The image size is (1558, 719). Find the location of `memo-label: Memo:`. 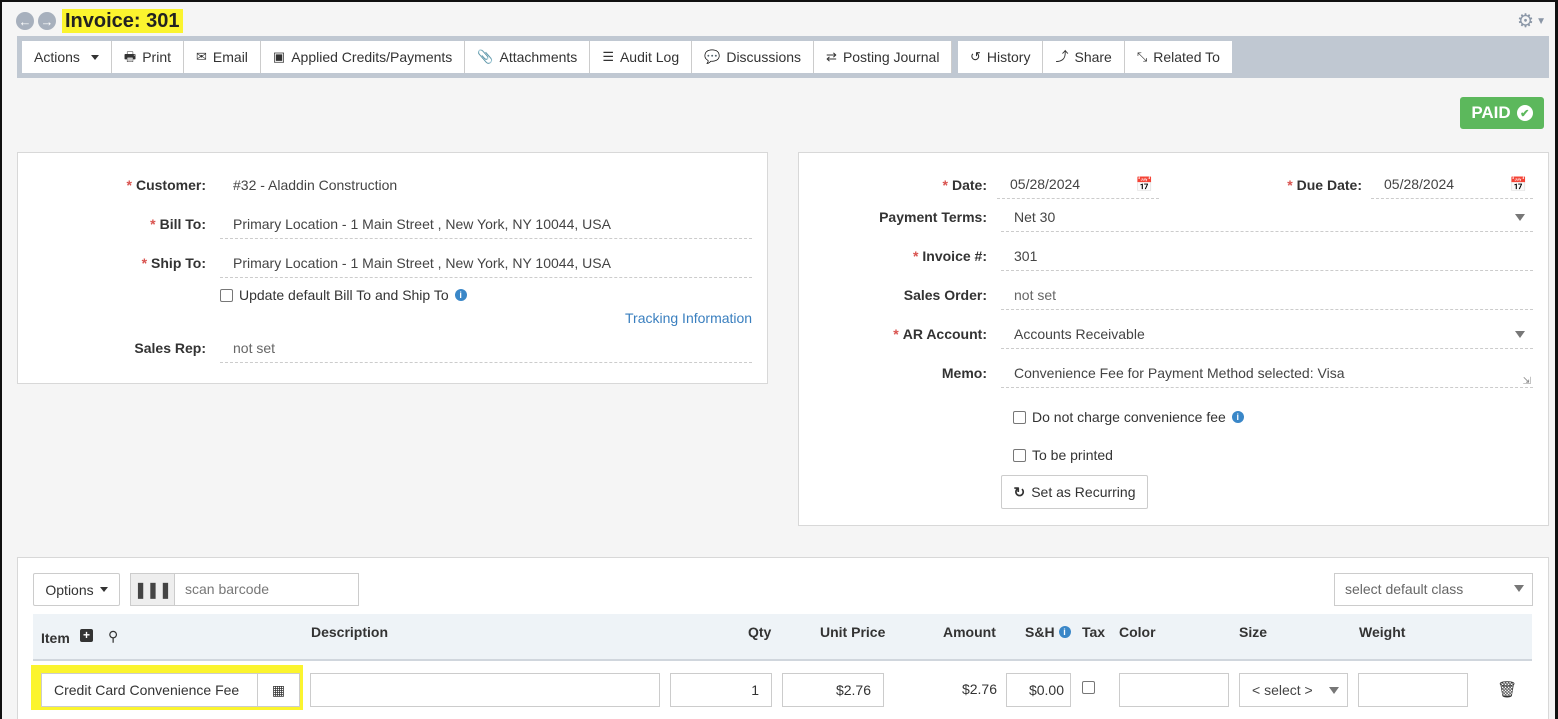

memo-label: Memo: is located at coordinates (964, 373).